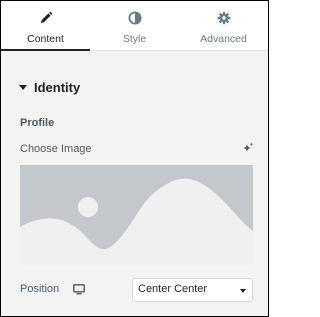  What do you see at coordinates (45, 26) in the screenshot?
I see `tab-content: Content` at bounding box center [45, 26].